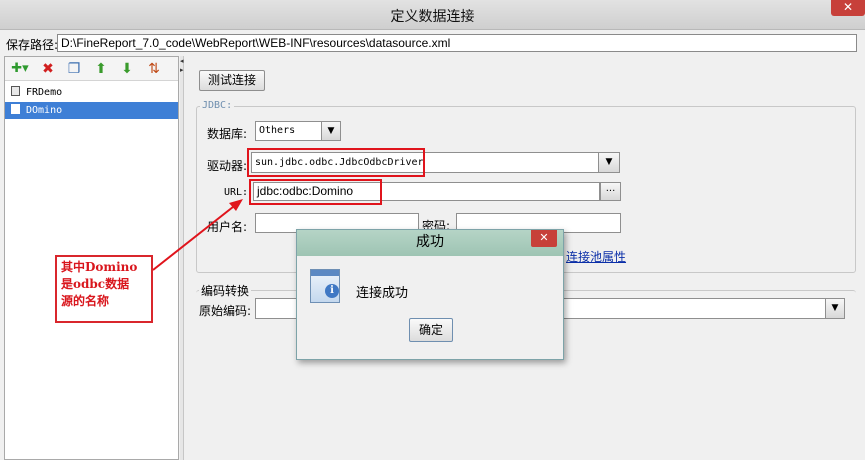 This screenshot has height=460, width=865. Describe the element at coordinates (325, 273) in the screenshot. I see `info-icon-bar` at that location.